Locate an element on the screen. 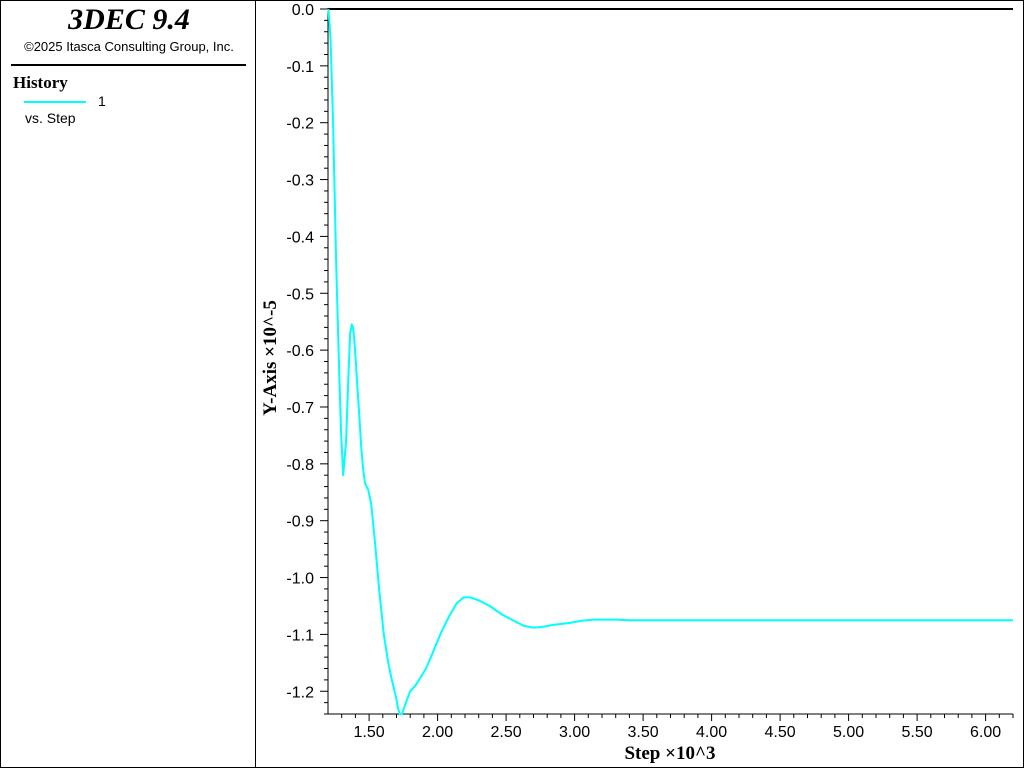 The image size is (1024, 769). y-tick-label: -0.7 is located at coordinates (300, 408).